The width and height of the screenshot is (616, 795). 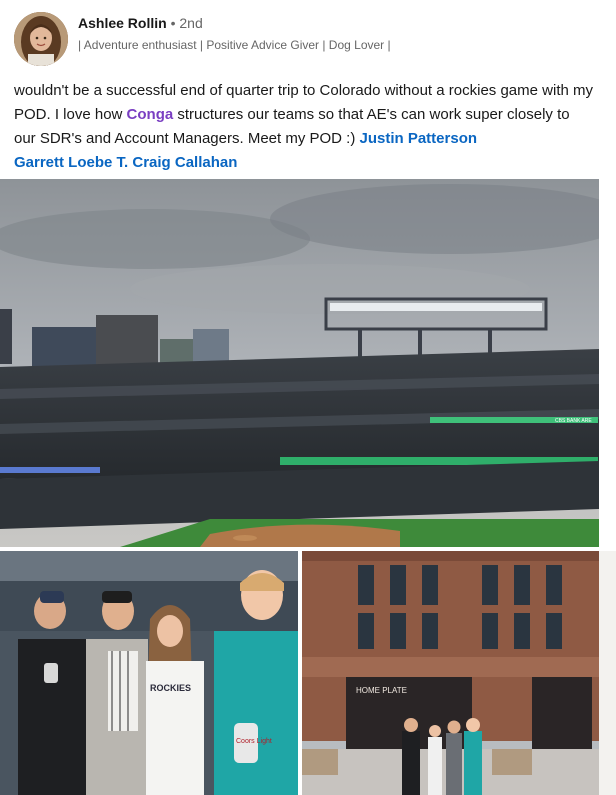 I want to click on author-avatar, so click(x=41, y=39).